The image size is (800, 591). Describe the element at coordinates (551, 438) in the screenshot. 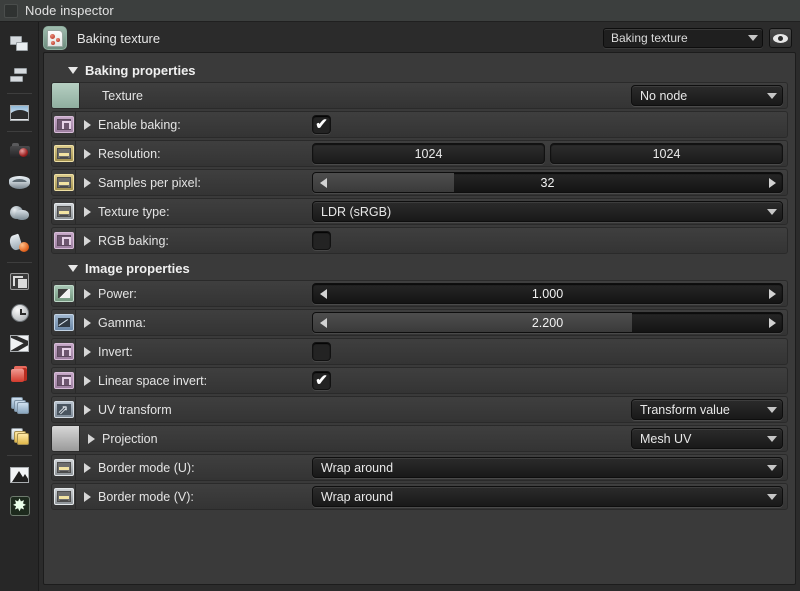

I see `row-field: Mesh UV` at that location.